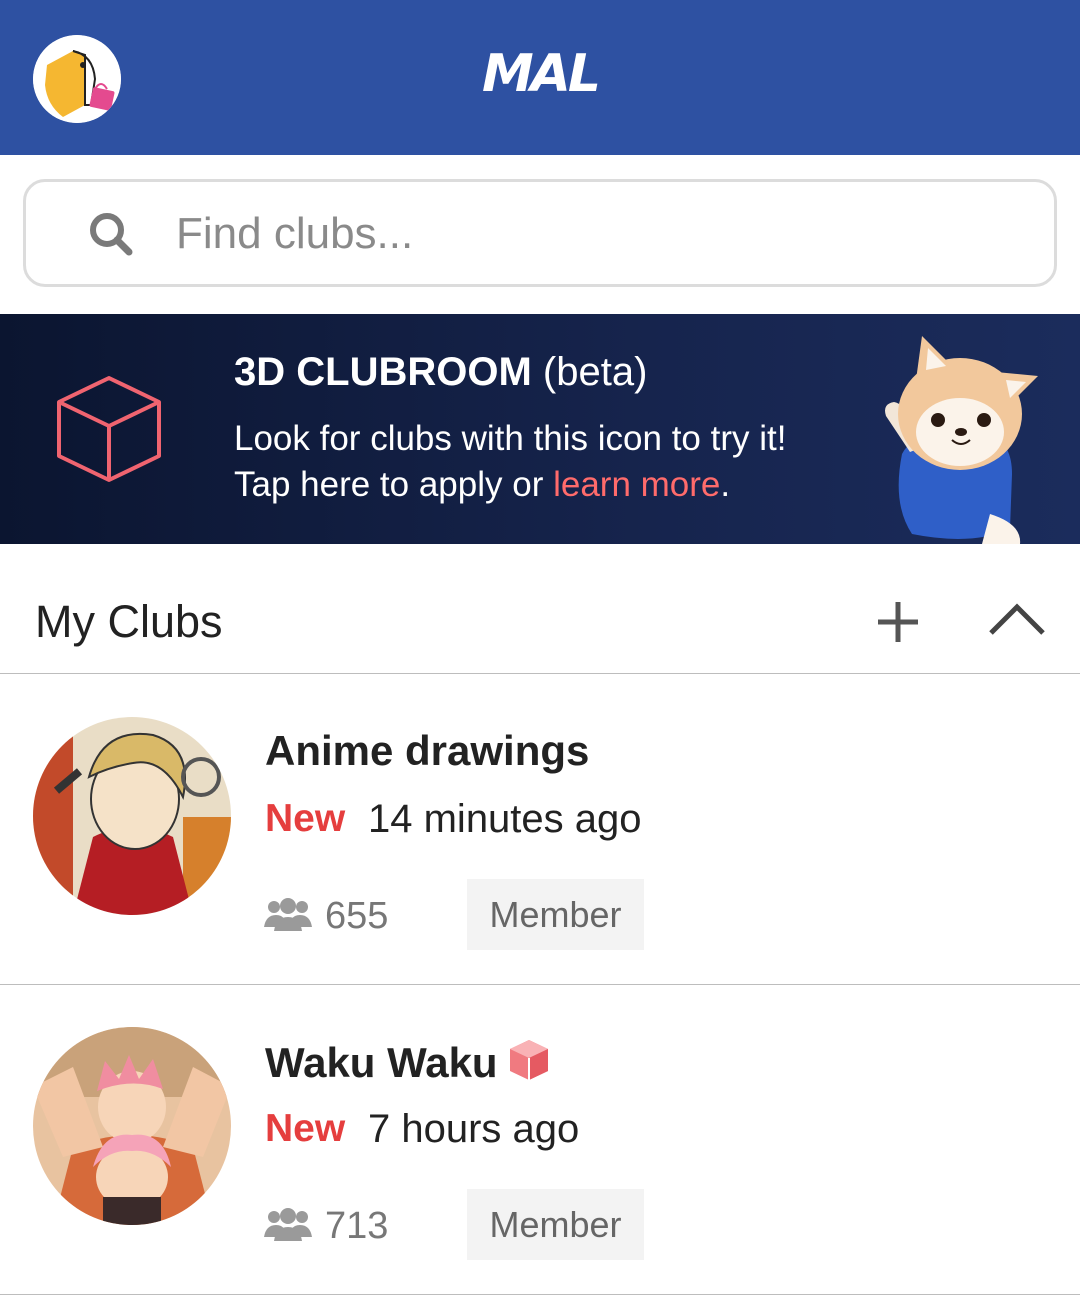  Describe the element at coordinates (505, 819) in the screenshot. I see `last-activity-time: 14 minutes ago` at that location.